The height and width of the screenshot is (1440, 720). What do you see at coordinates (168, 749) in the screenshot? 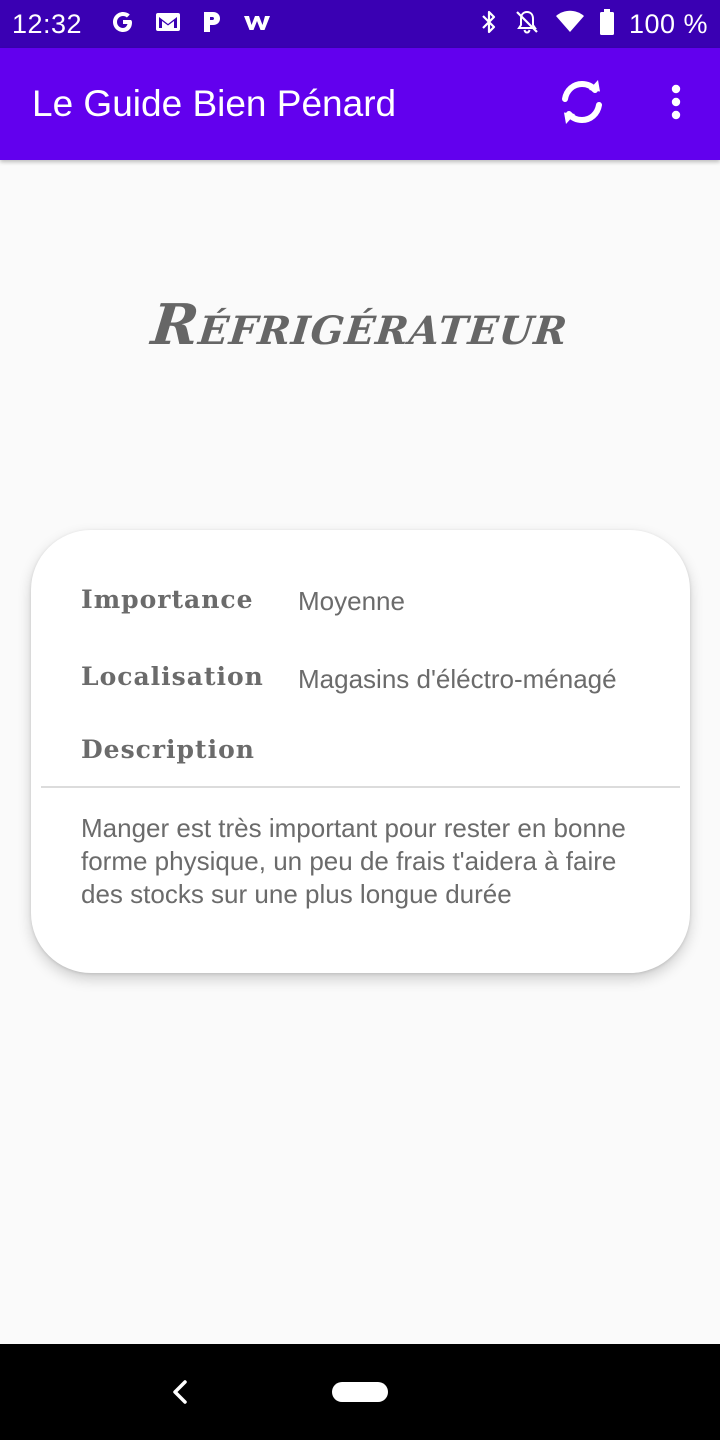
I see `description-label: Description` at bounding box center [168, 749].